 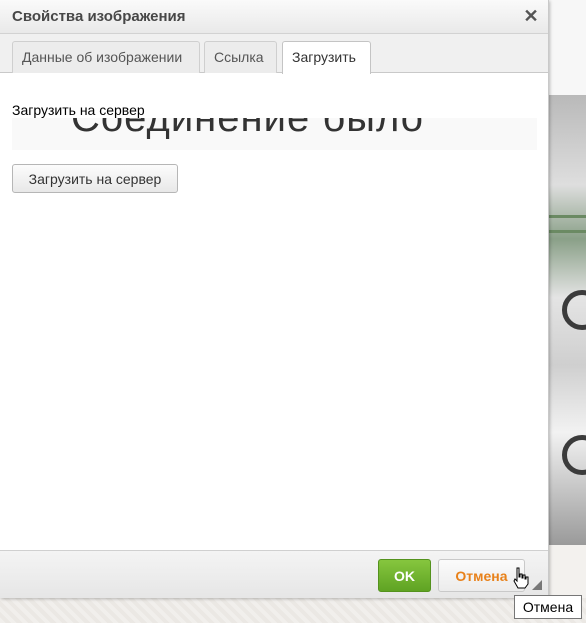 I want to click on tab-link: Ссылка, so click(x=240, y=57).